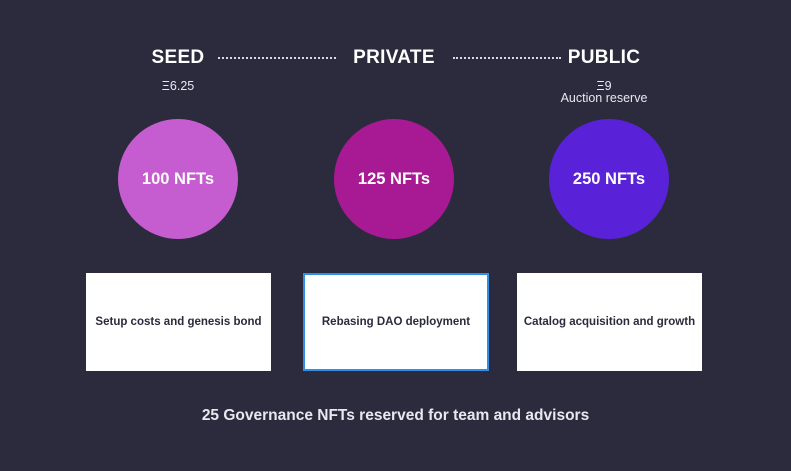 This screenshot has width=791, height=471. What do you see at coordinates (604, 98) in the screenshot?
I see `stage-public-note: Auction reserve` at bounding box center [604, 98].